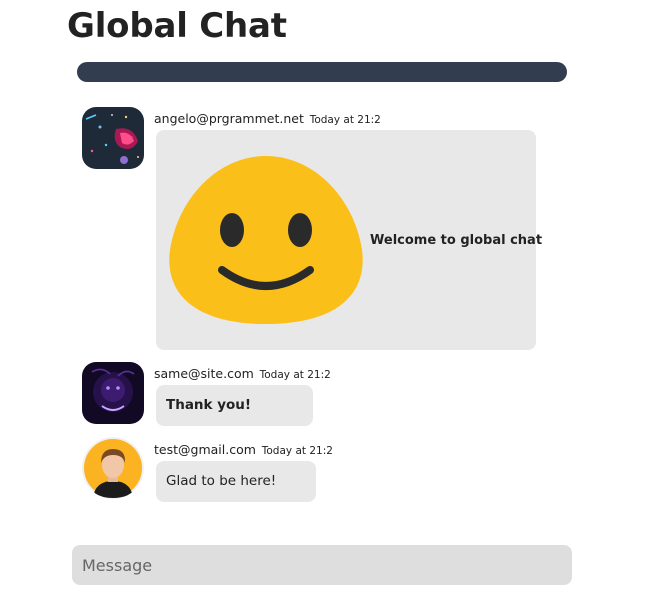 The height and width of the screenshot is (610, 652). I want to click on message-username: test@gmail.com, so click(205, 449).